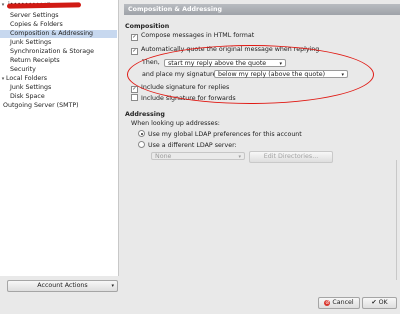 This screenshot has width=400, height=314. What do you see at coordinates (198, 35) in the screenshot?
I see `html-format-label: Compose messages in HTML format` at bounding box center [198, 35].